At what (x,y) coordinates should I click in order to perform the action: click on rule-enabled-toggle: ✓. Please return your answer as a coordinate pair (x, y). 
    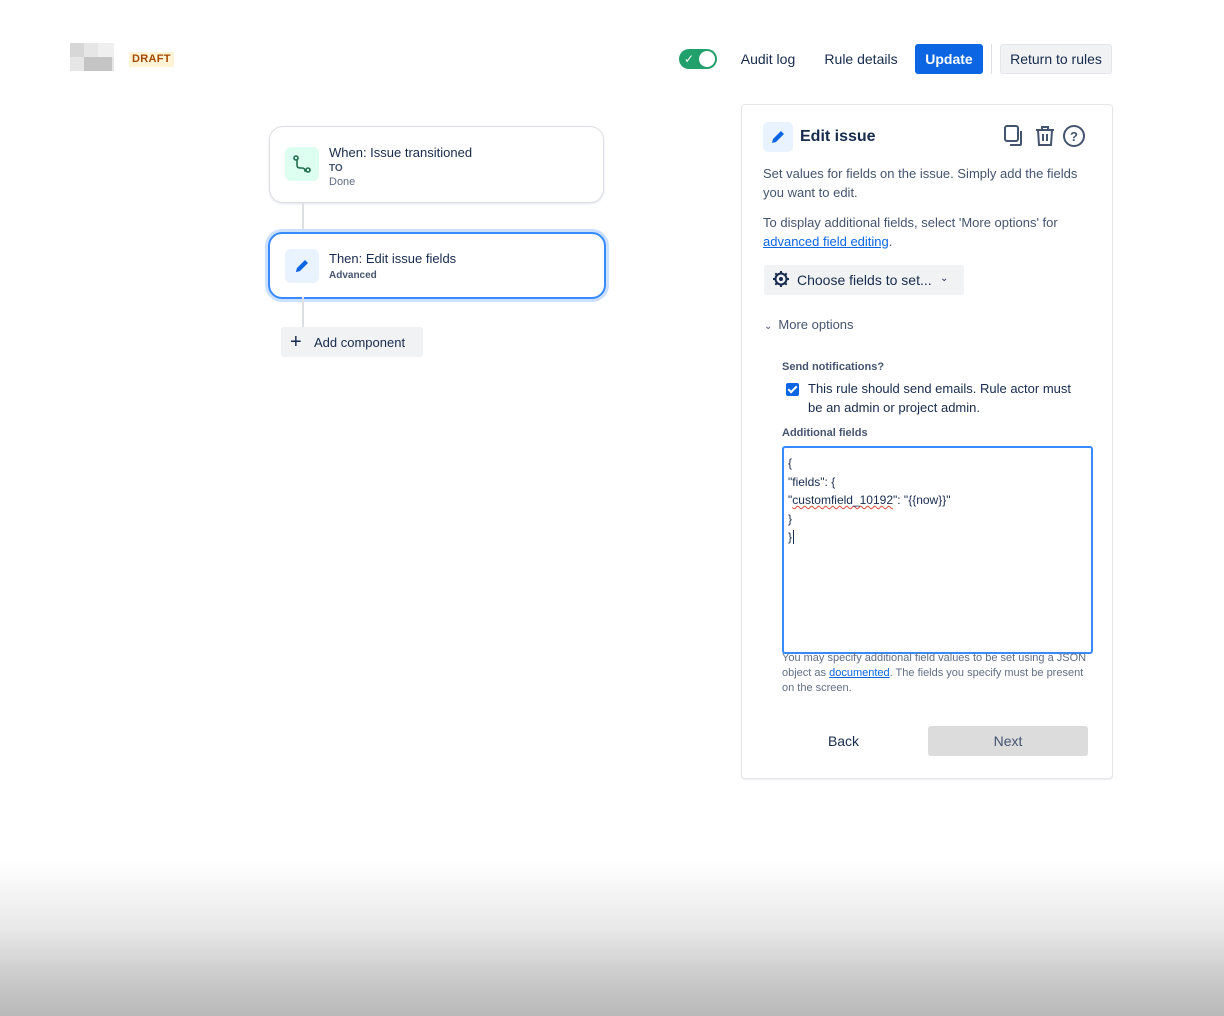
    Looking at the image, I should click on (698, 59).